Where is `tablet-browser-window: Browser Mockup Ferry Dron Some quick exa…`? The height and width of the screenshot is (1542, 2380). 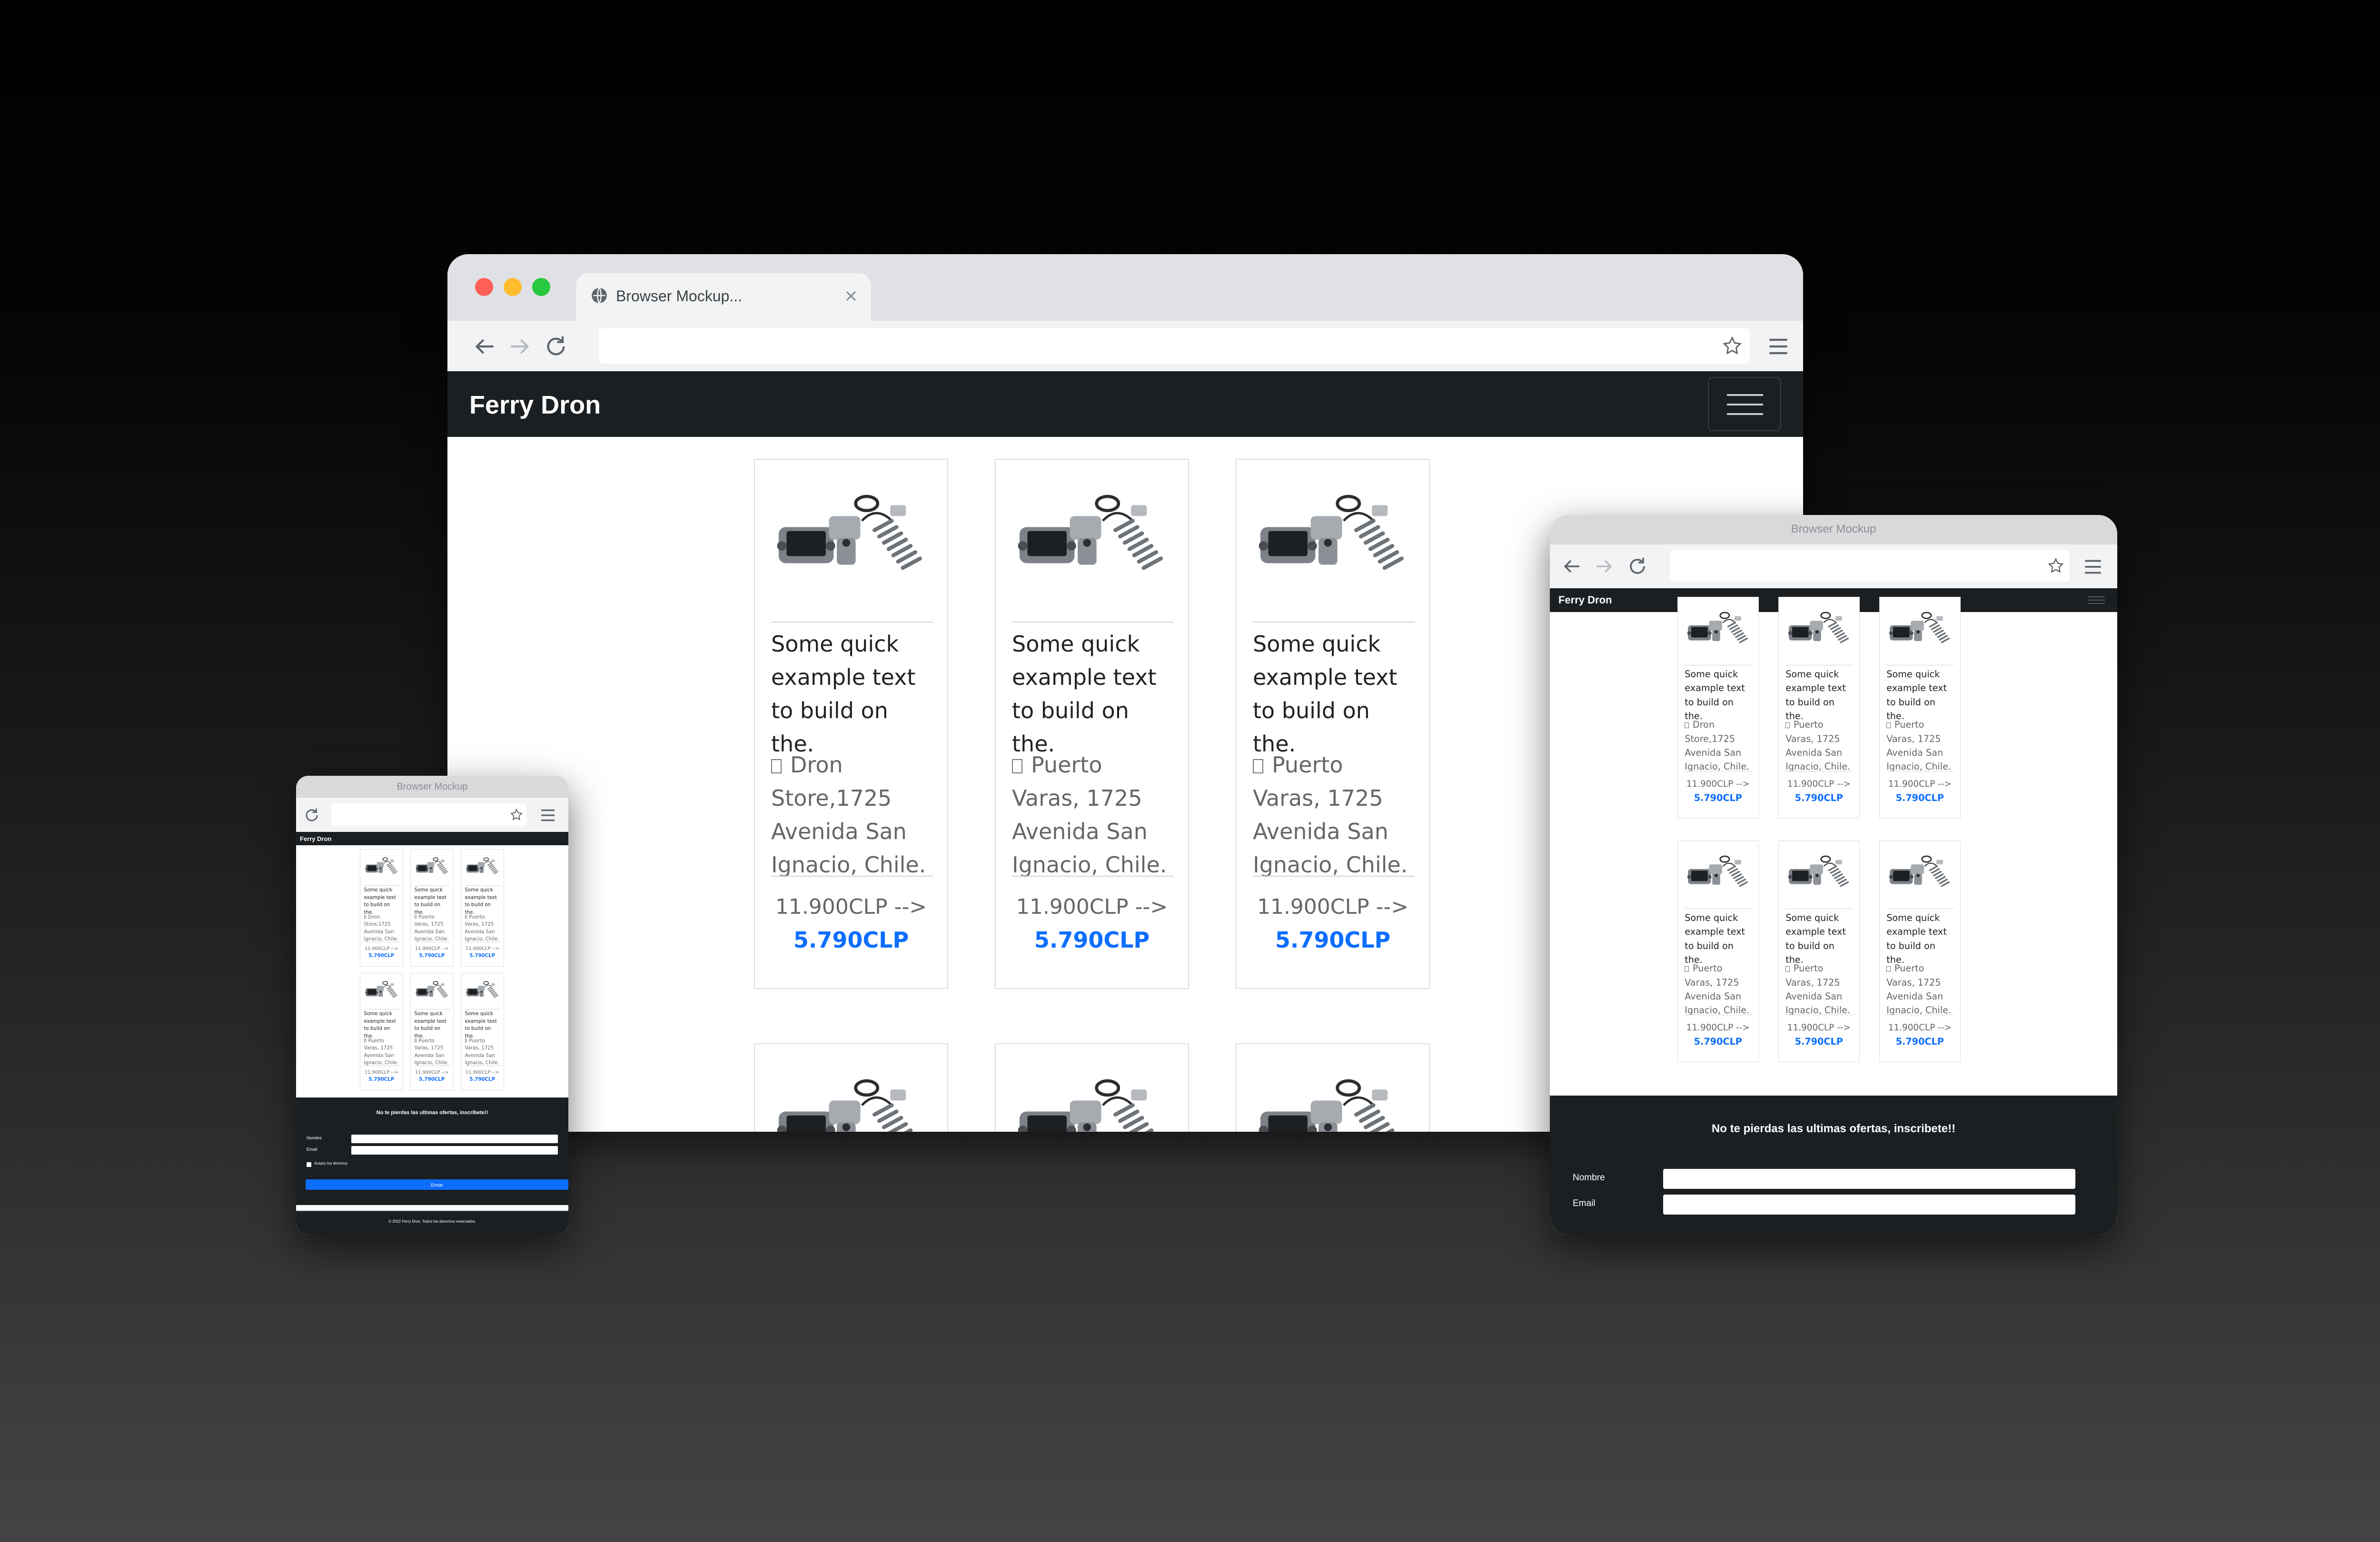 tablet-browser-window: Browser Mockup Ferry Dron Some quick exa… is located at coordinates (1833, 875).